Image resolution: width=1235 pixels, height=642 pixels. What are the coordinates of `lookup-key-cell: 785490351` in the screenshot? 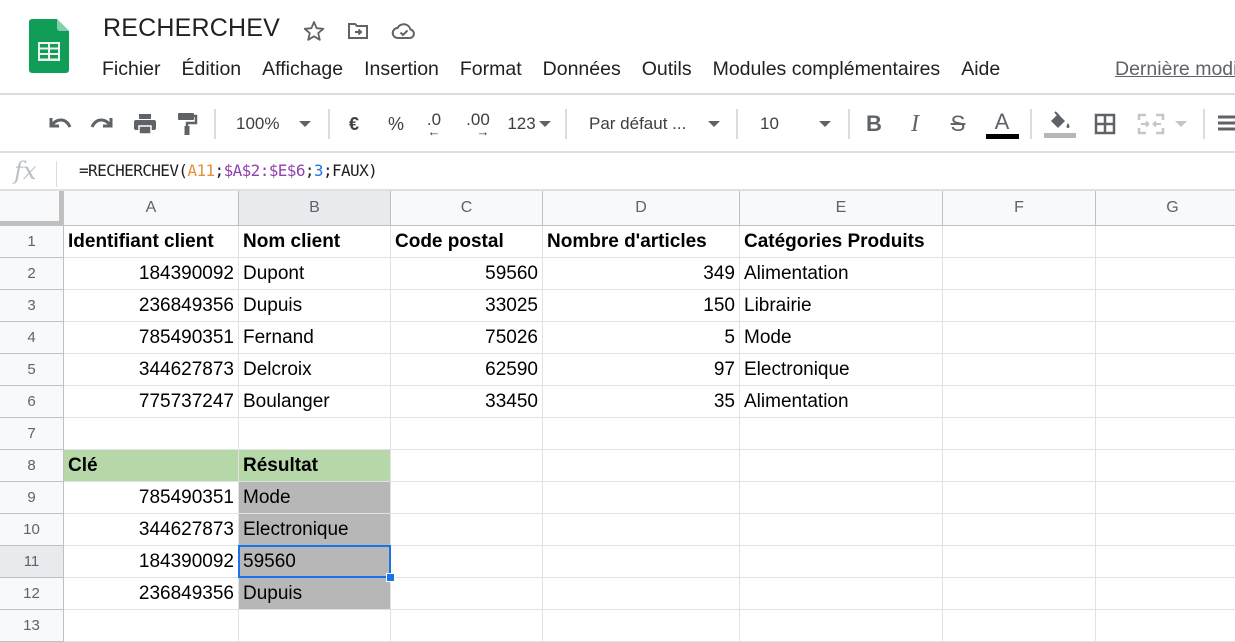 It's located at (151, 498).